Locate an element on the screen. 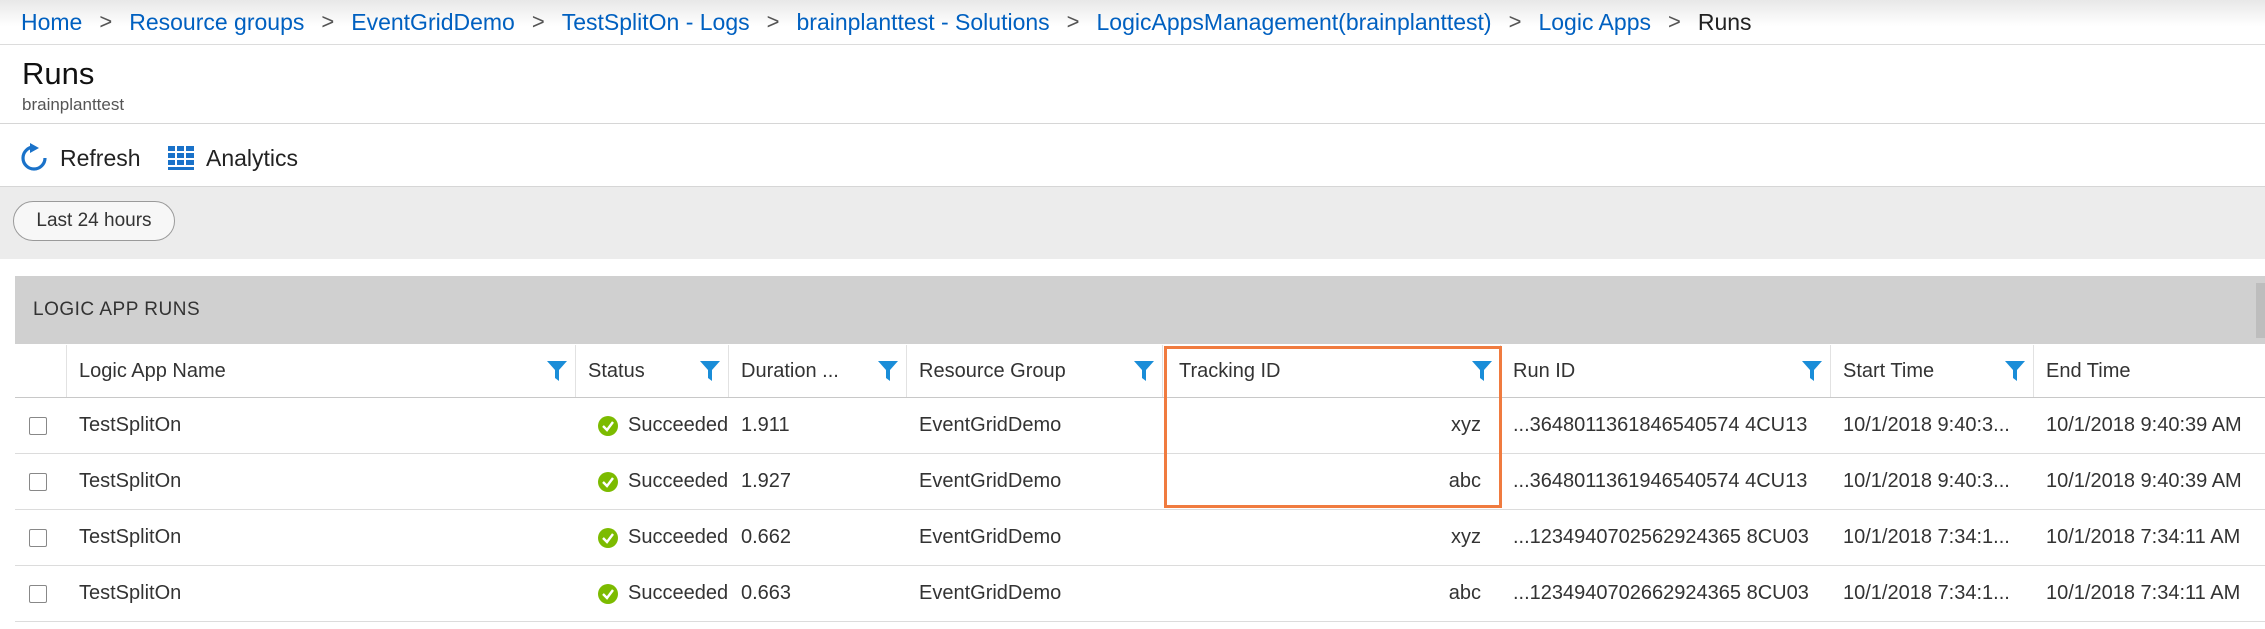 This screenshot has height=629, width=2265. column-resource-group: Resource Group is located at coordinates (1035, 371).